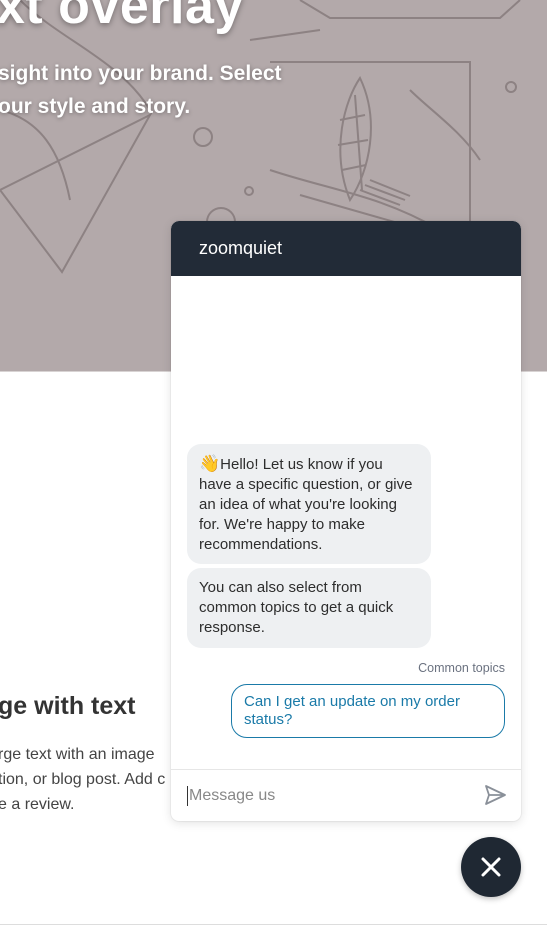 The image size is (547, 928). Describe the element at coordinates (241, 248) in the screenshot. I see `chat-header-title: zoomquiet` at that location.